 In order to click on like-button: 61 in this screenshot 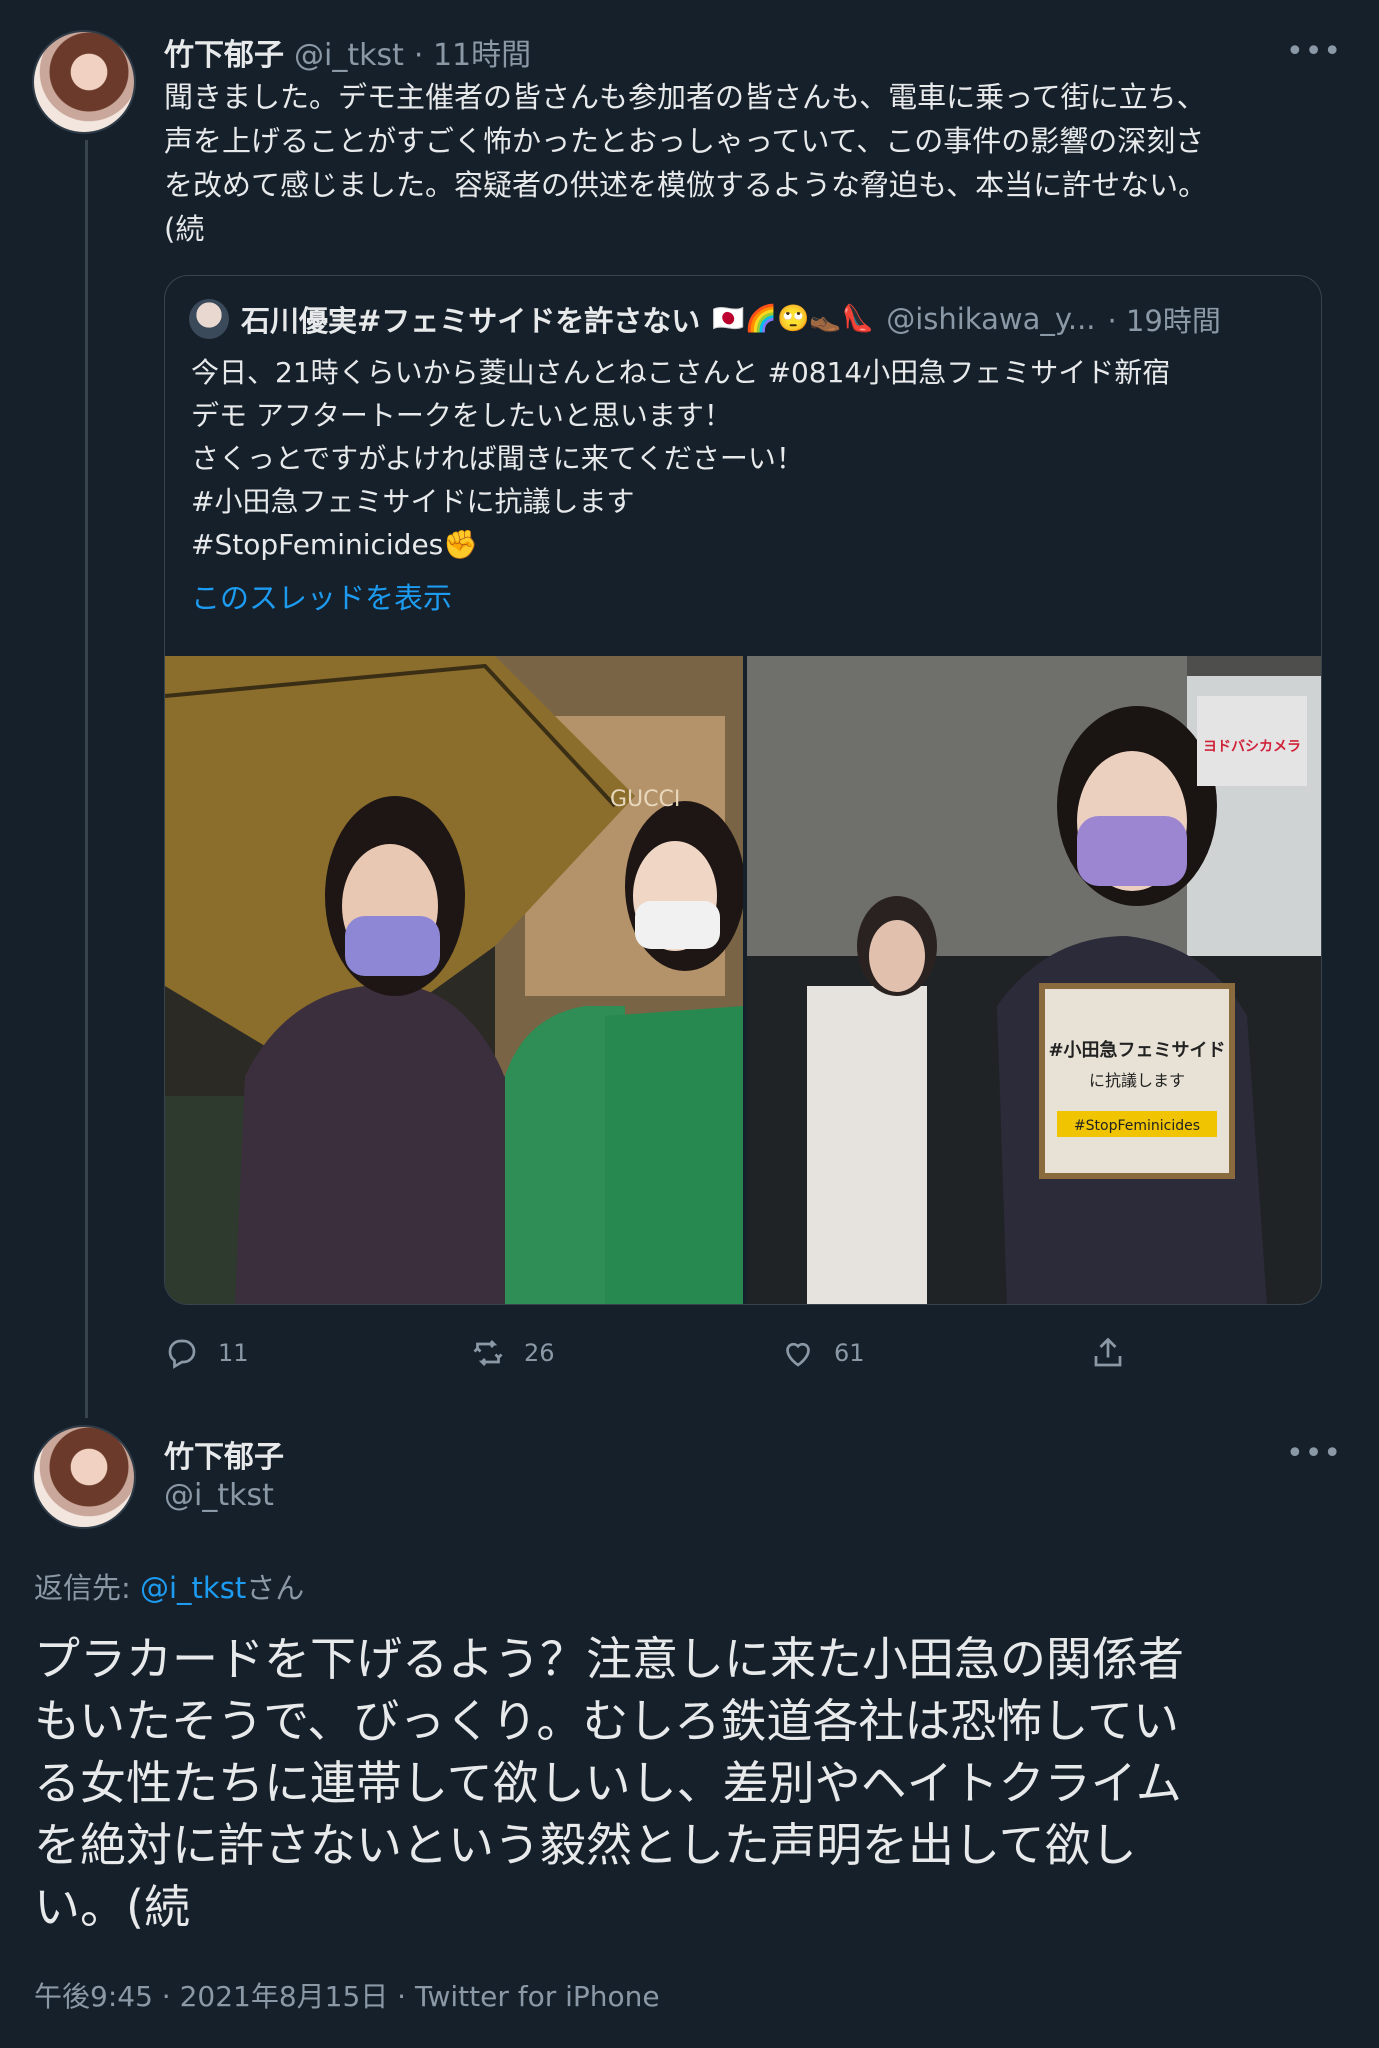, I will do `click(822, 1353)`.